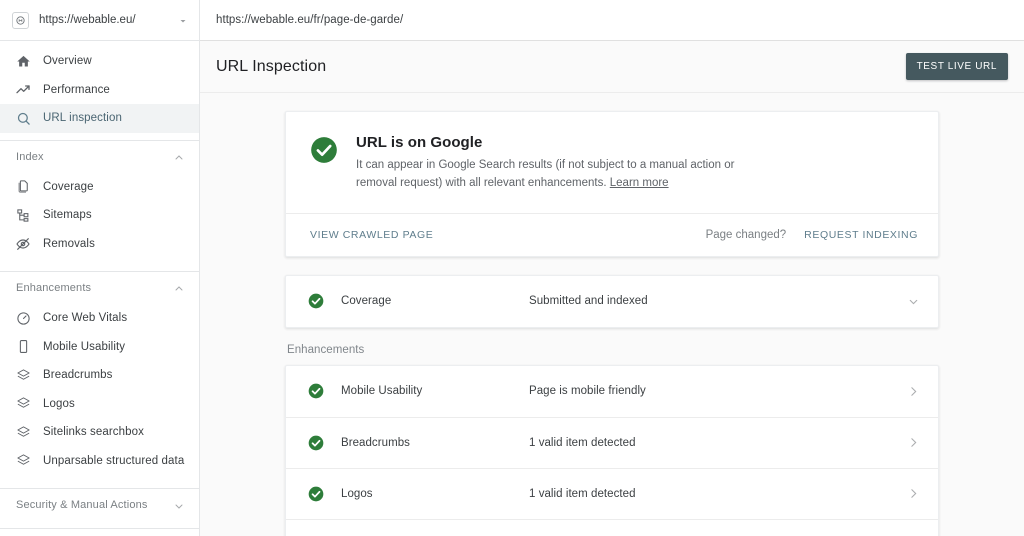 This screenshot has height=536, width=1024. Describe the element at coordinates (357, 493) in the screenshot. I see `enhancement-name: Logos` at that location.